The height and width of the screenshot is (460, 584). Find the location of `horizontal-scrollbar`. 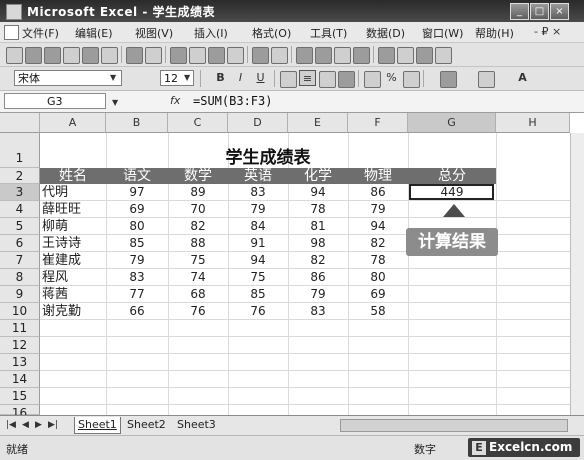

horizontal-scrollbar is located at coordinates (454, 425).